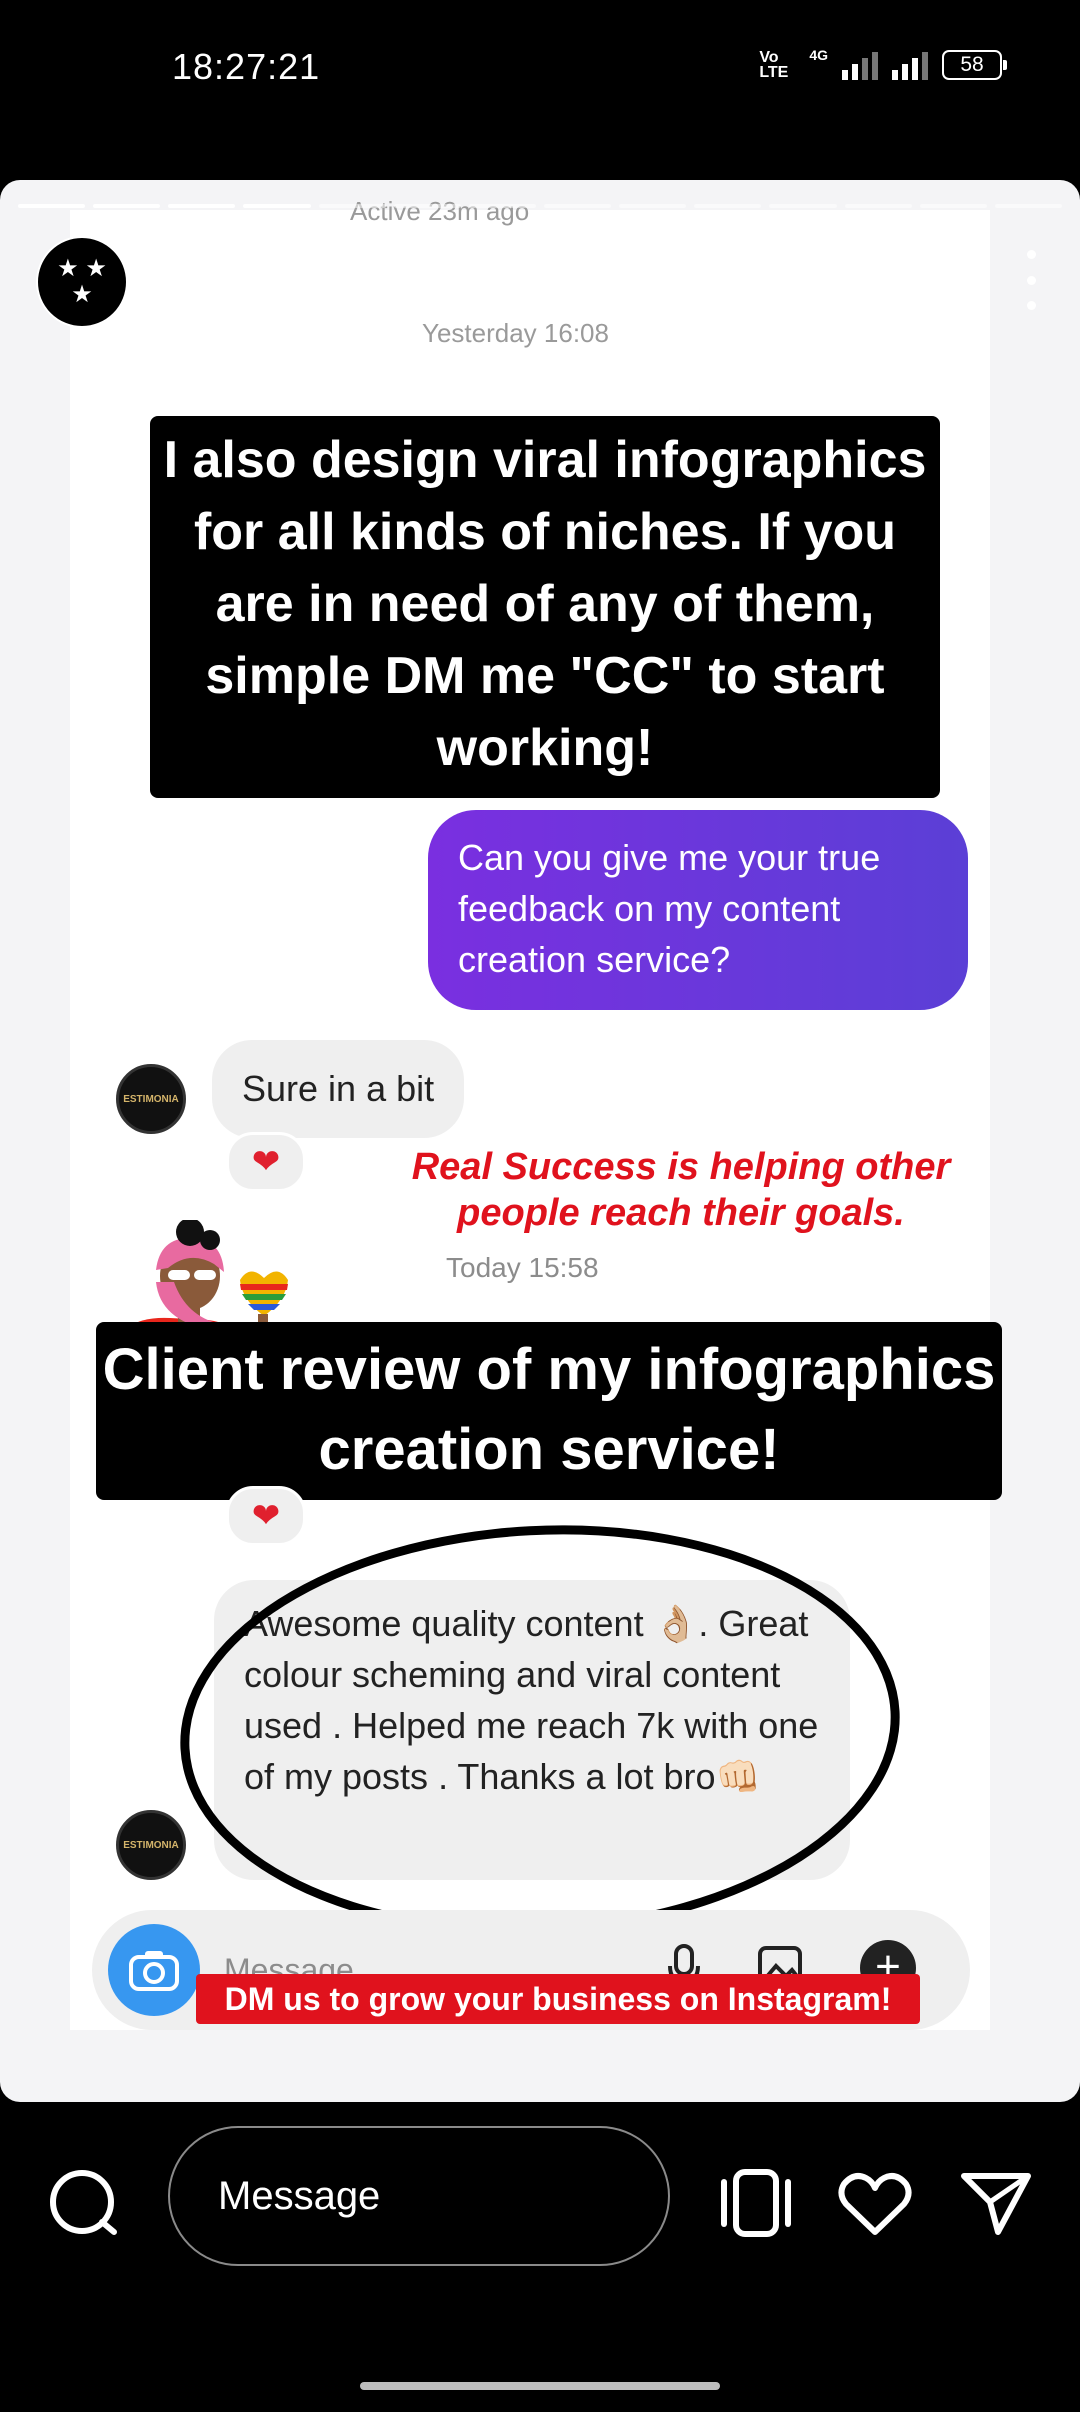  What do you see at coordinates (246, 66) in the screenshot?
I see `status-time: 18:27:21` at bounding box center [246, 66].